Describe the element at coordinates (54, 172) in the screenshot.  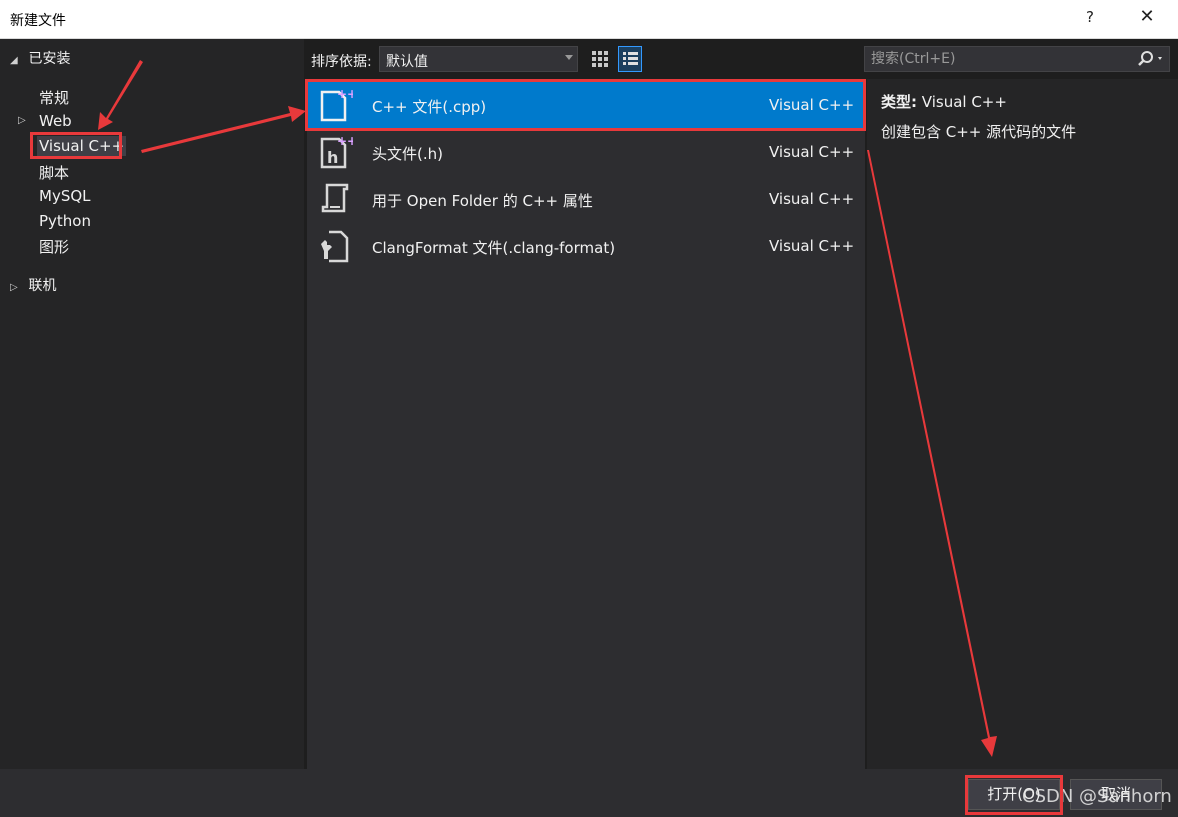
I see `tree-item-script: 脚本` at that location.